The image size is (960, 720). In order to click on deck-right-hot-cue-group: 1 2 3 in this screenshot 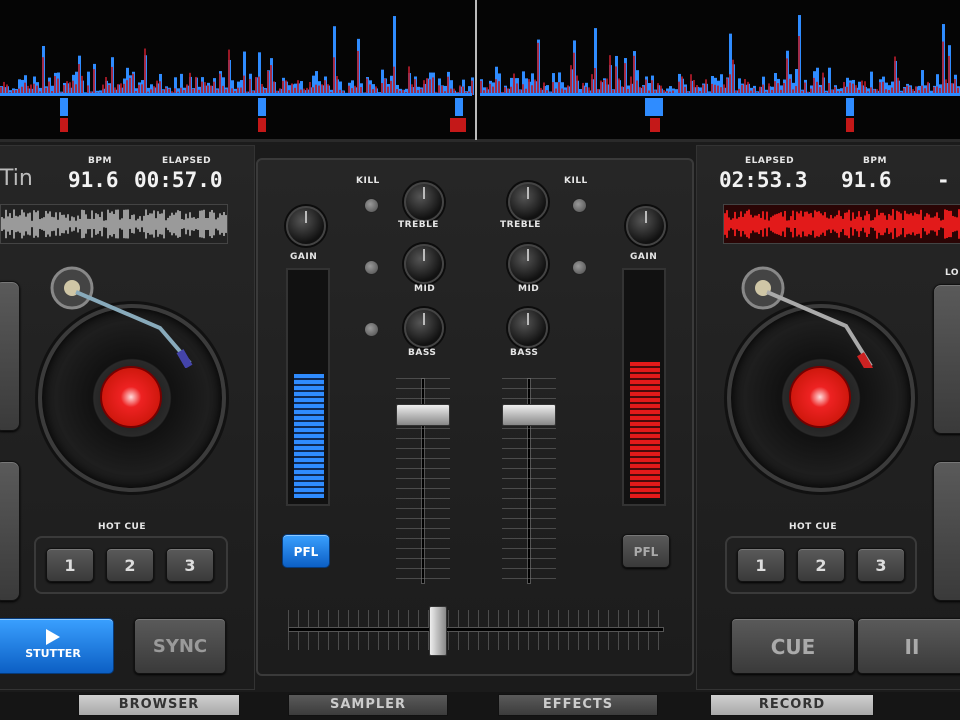, I will do `click(821, 565)`.